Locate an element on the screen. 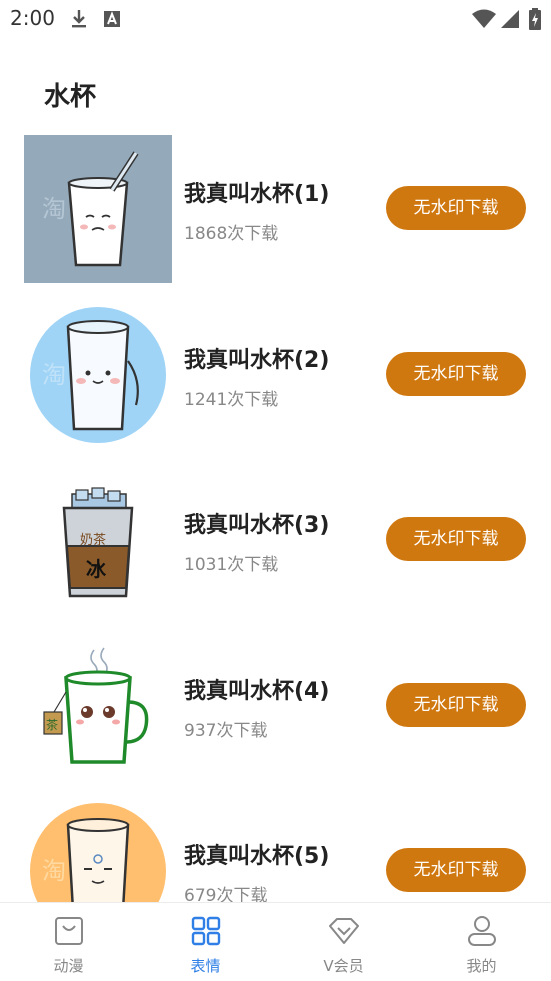 The height and width of the screenshot is (981, 551). svg-text: 茶 is located at coordinates (52, 724).